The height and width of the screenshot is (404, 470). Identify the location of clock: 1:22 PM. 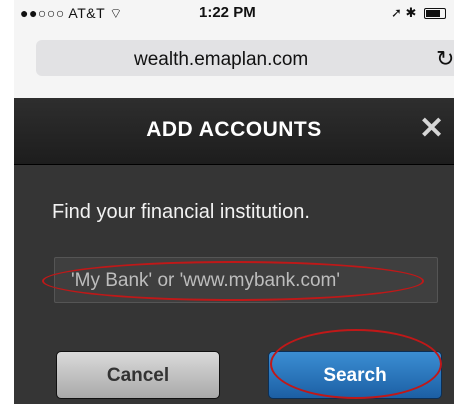
(227, 12).